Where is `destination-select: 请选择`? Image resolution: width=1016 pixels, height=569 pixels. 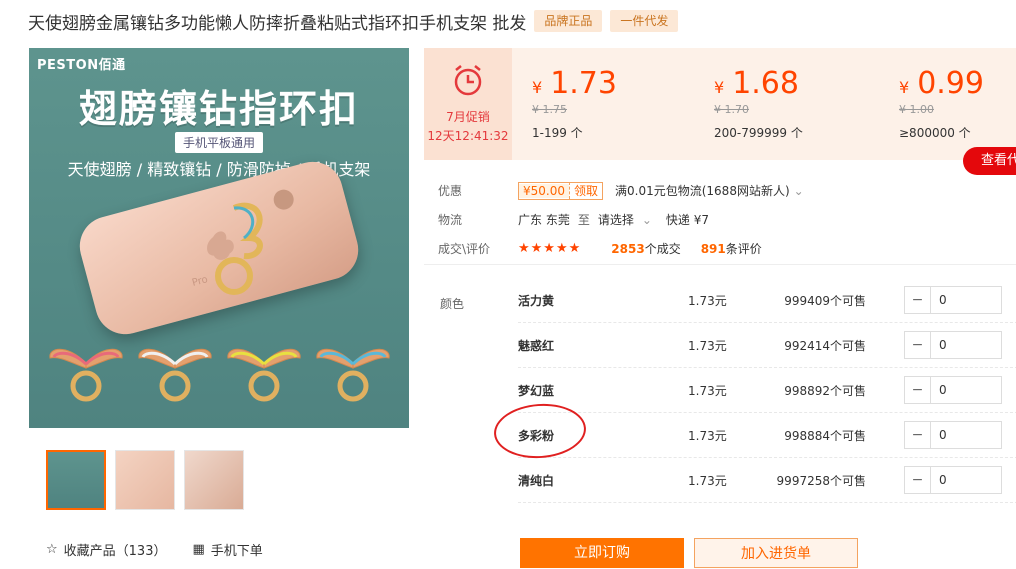
destination-select: 请选择 is located at coordinates (616, 219).